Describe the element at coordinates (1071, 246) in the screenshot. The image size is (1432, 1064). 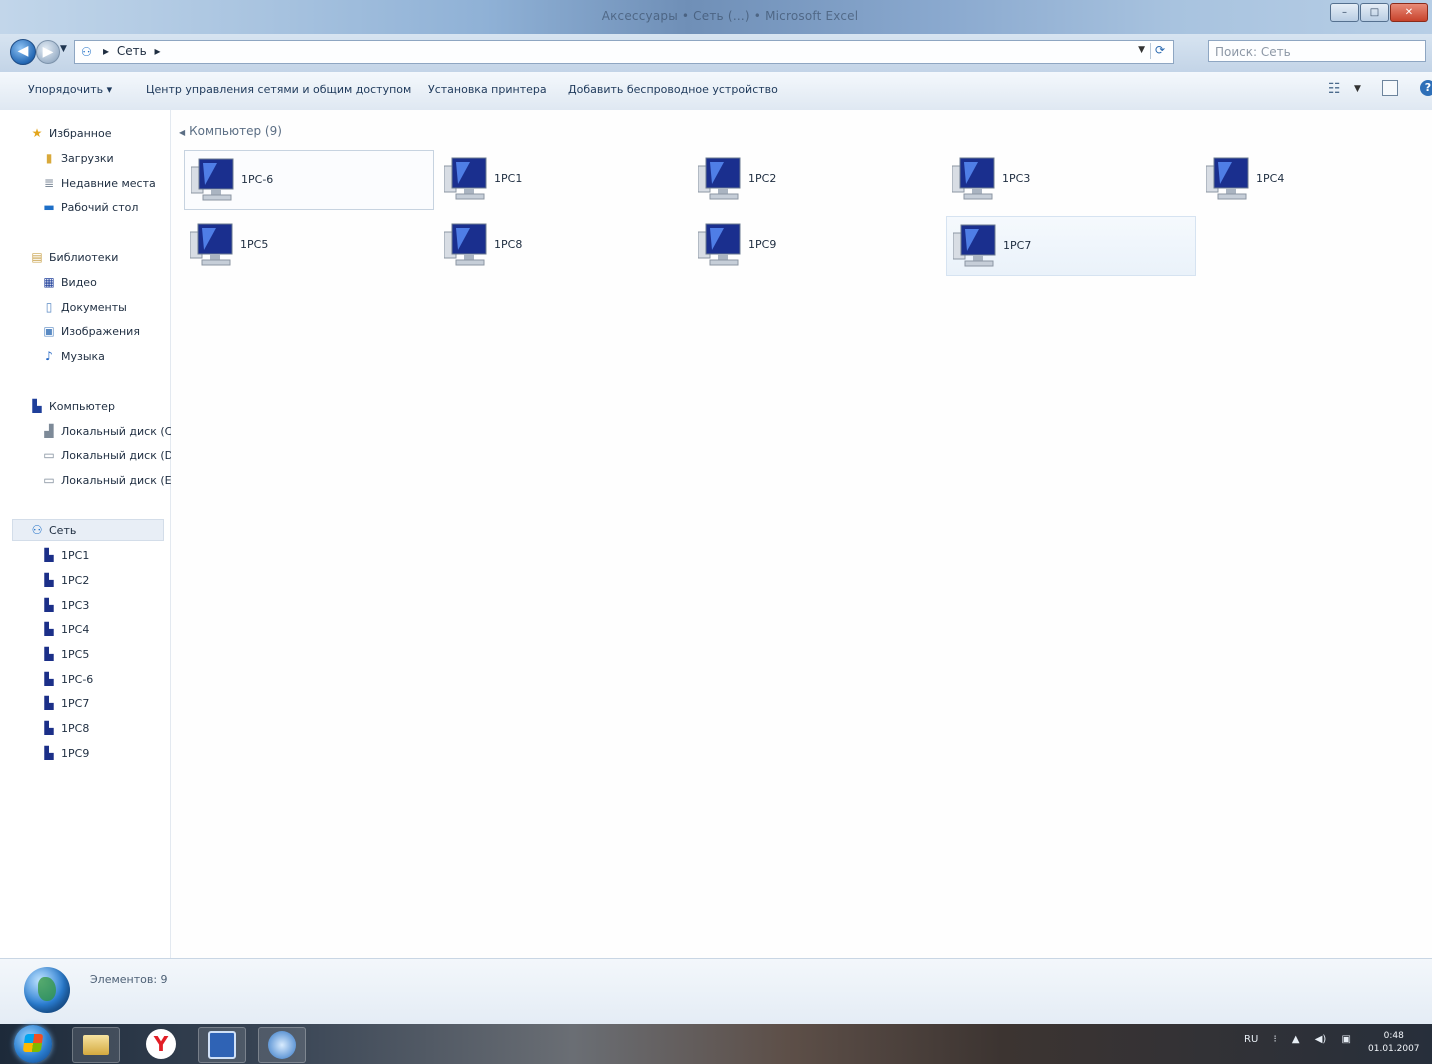
I see `computer-tile: 1PC7` at that location.